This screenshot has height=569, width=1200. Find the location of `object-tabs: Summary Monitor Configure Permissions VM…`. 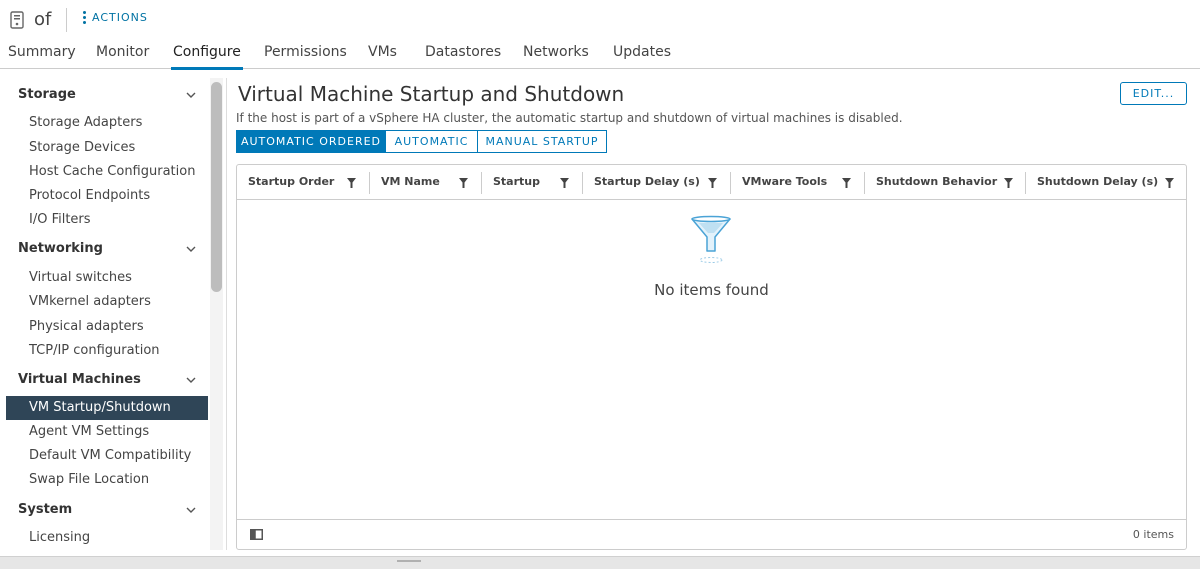

object-tabs: Summary Monitor Configure Permissions VM… is located at coordinates (600, 55).